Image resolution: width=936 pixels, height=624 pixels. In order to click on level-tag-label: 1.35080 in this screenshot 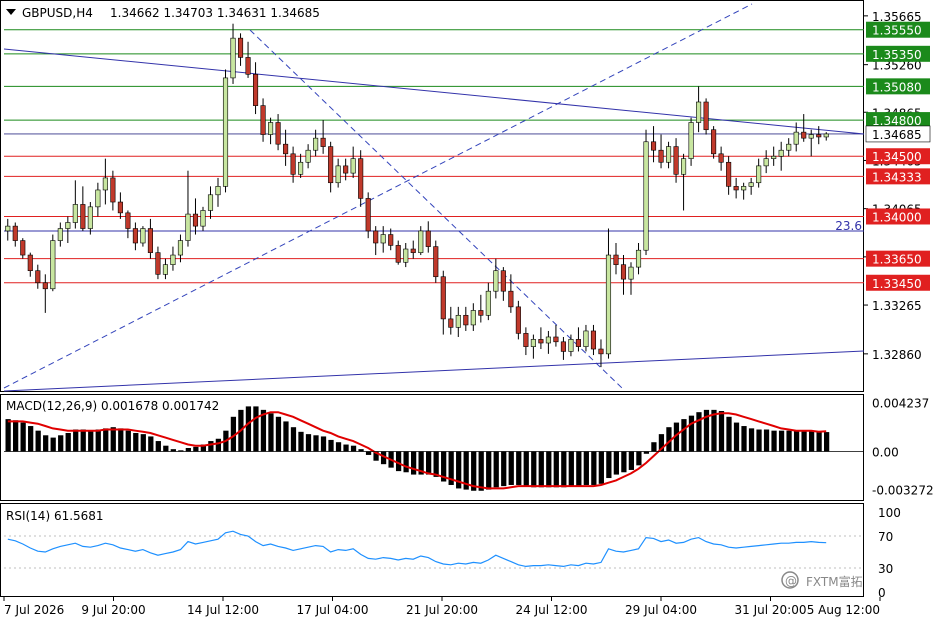, I will do `click(897, 87)`.